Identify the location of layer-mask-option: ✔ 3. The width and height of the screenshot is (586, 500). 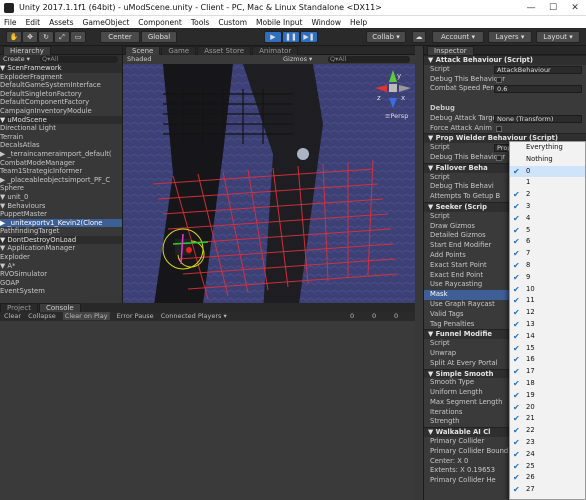
(547, 207).